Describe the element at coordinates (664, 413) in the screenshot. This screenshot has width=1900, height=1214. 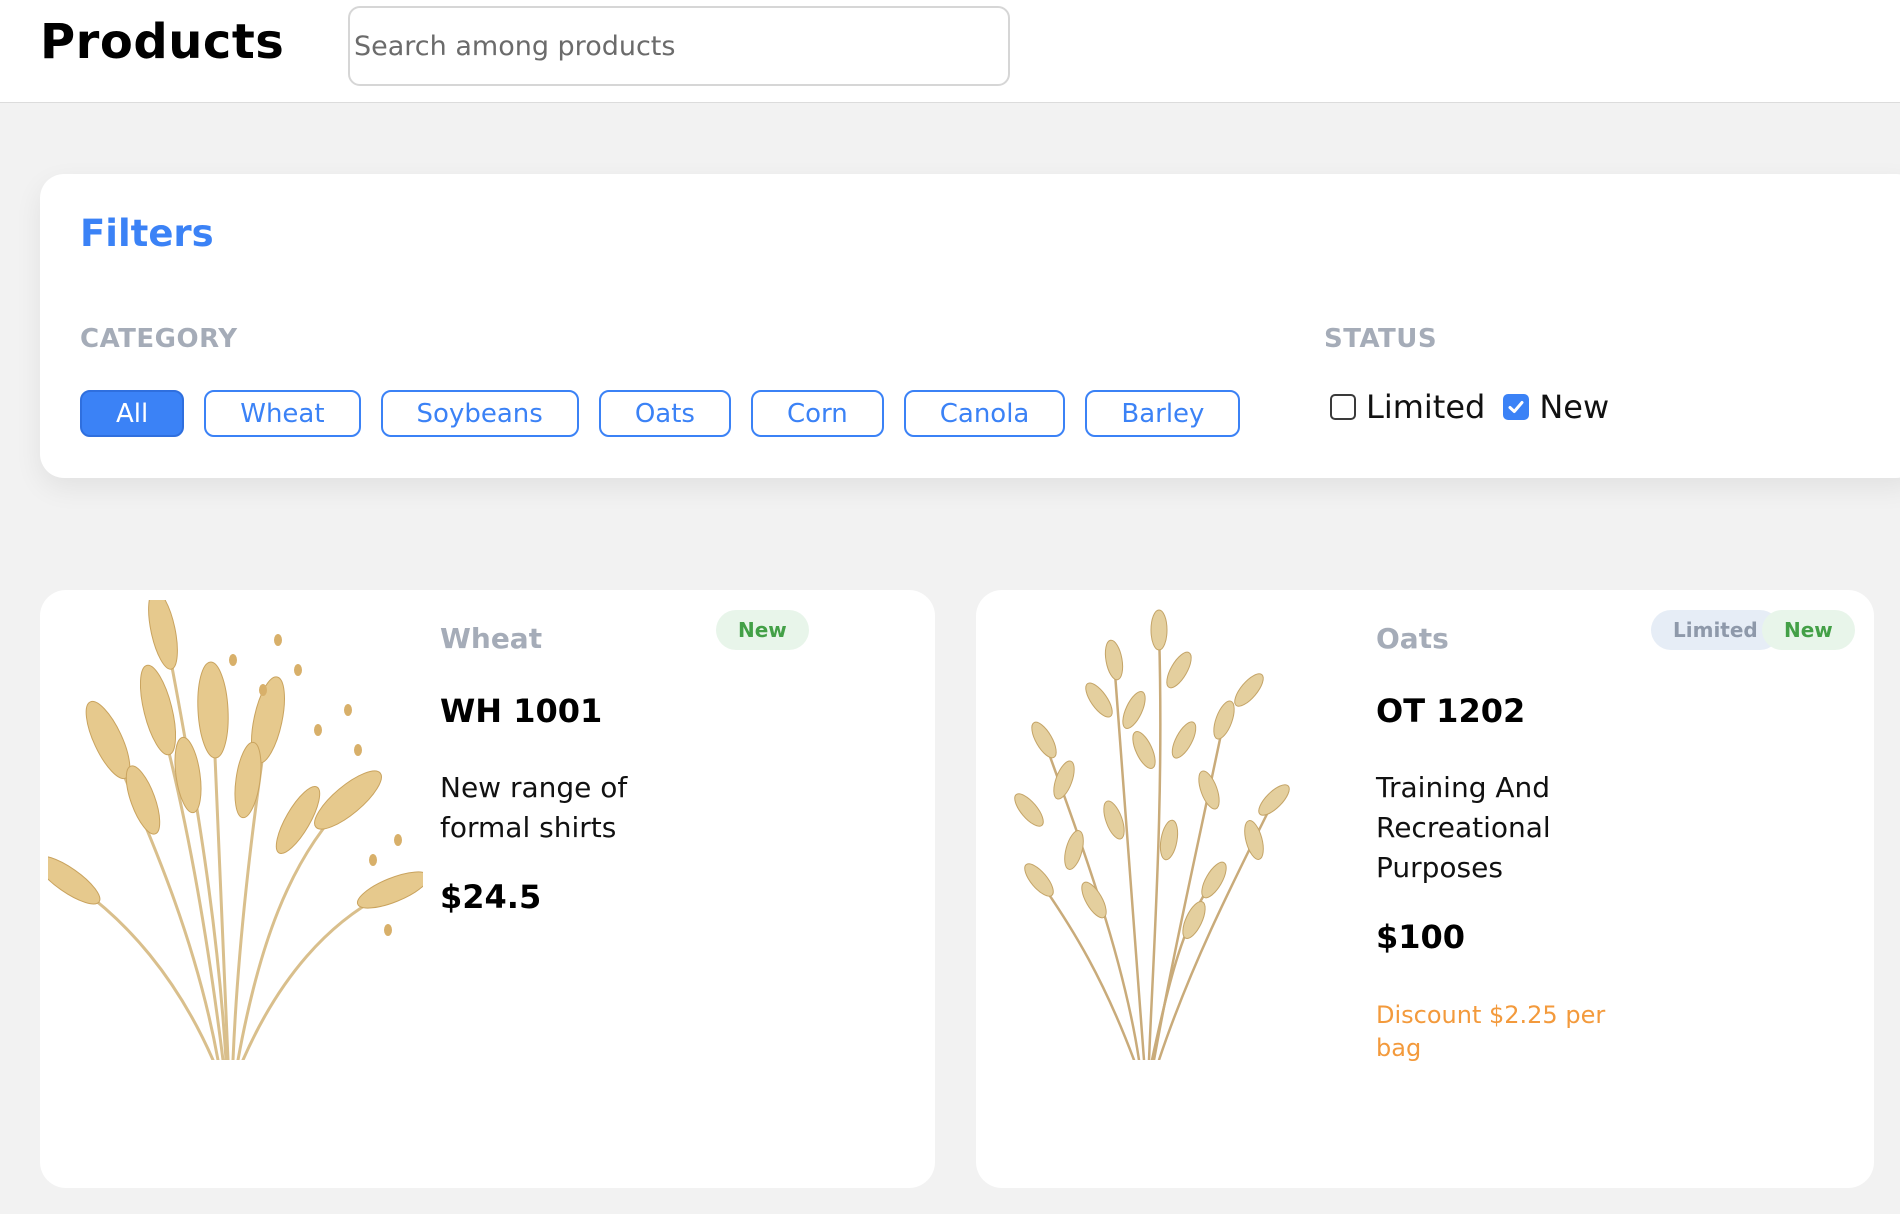
I see `category-chip-oats: Oats` at that location.